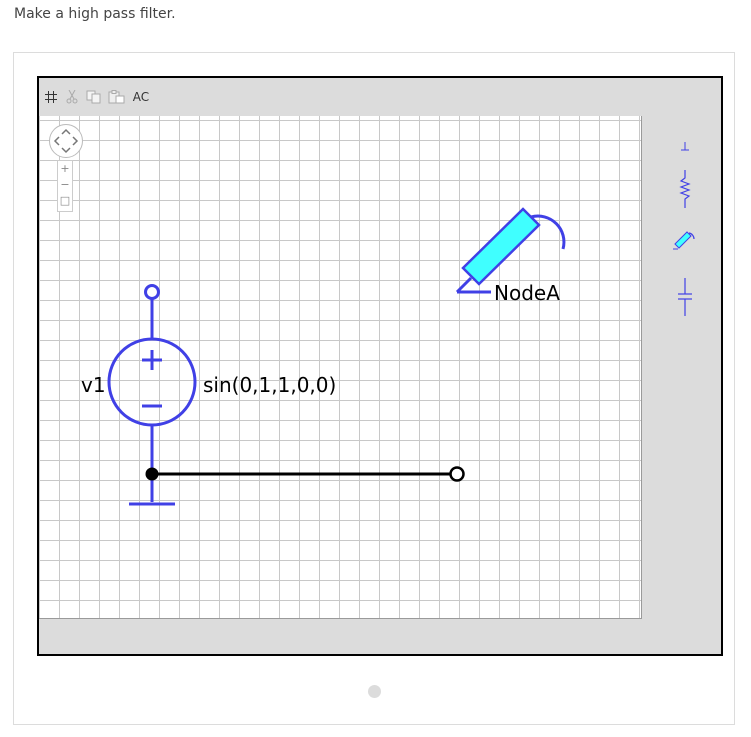 This screenshot has width=751, height=737. Describe the element at coordinates (117, 97) in the screenshot. I see `paste-icon` at that location.